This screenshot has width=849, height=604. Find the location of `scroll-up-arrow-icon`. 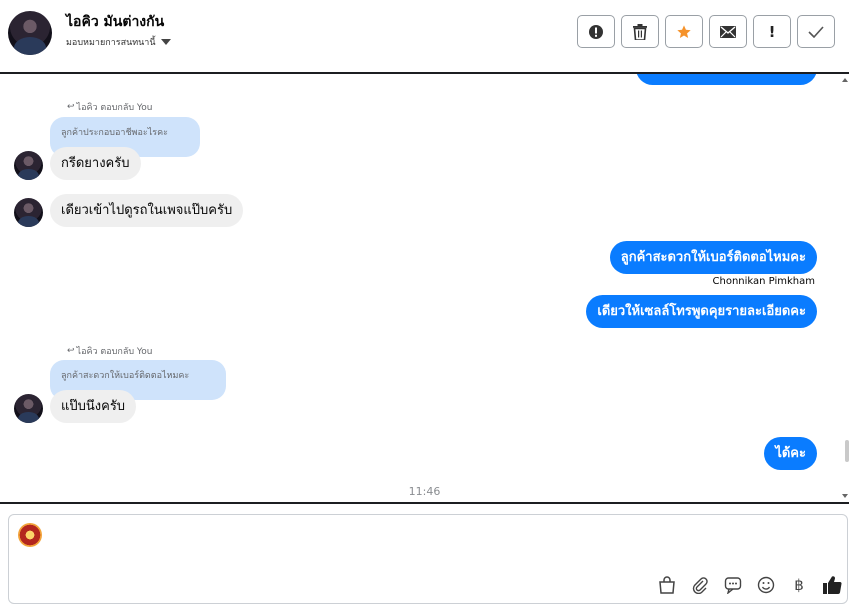

scroll-up-arrow-icon is located at coordinates (845, 80).